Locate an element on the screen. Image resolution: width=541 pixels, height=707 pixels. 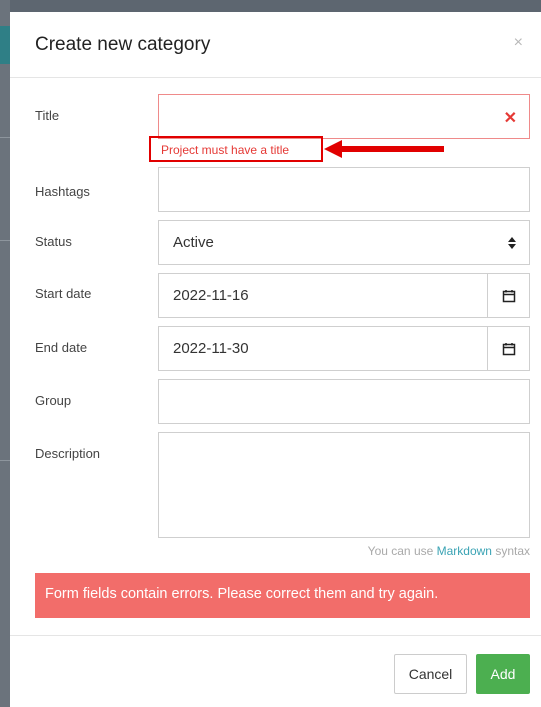
markdown-hint: You can use Markdown syntax is located at coordinates (449, 551).